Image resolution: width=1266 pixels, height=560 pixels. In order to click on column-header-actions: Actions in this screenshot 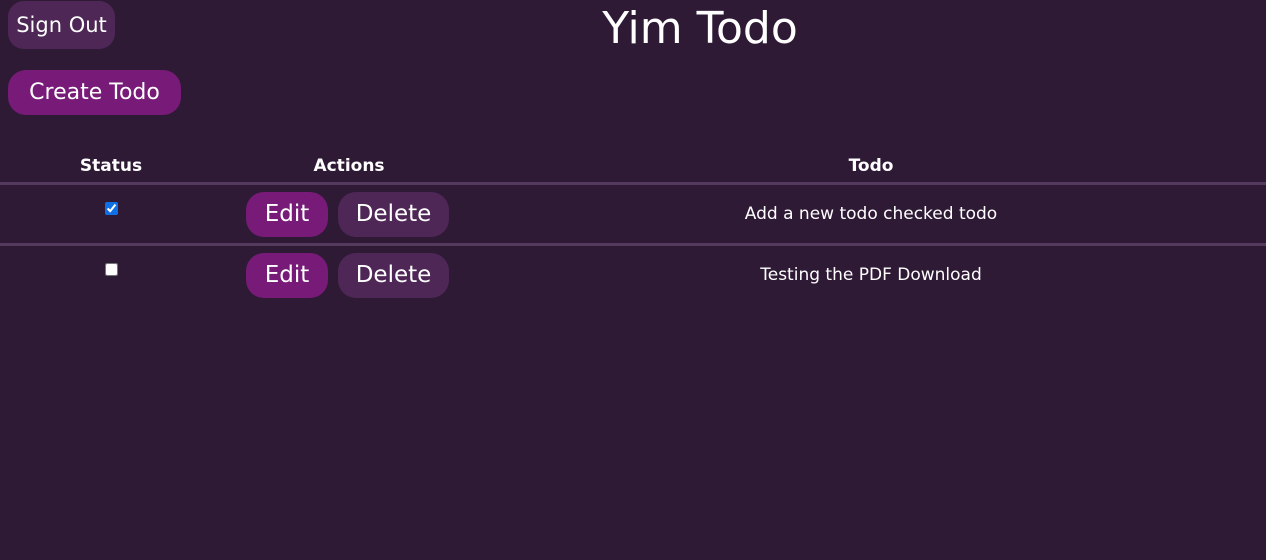, I will do `click(349, 167)`.